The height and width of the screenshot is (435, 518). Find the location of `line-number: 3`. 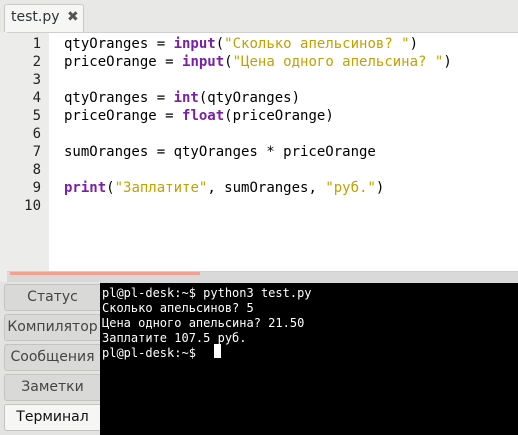

line-number: 3 is located at coordinates (36, 80).